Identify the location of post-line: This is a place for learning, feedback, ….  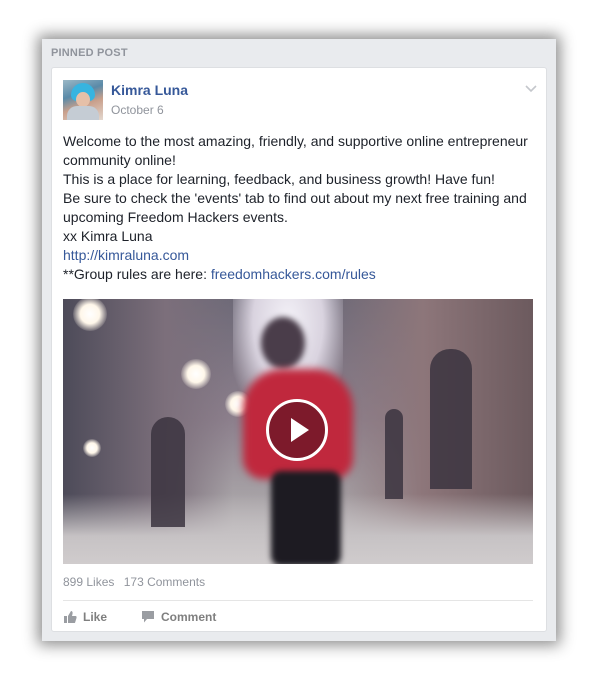
(279, 179).